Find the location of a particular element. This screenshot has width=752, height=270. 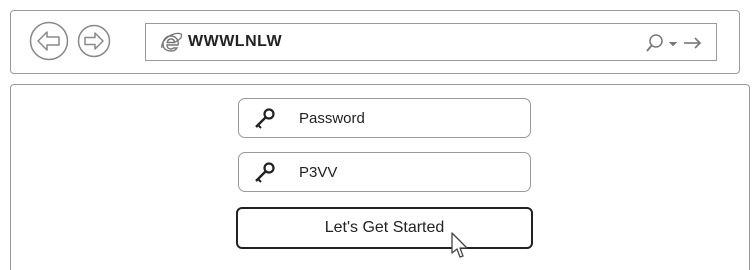

forward-arrow-icon is located at coordinates (94, 41).